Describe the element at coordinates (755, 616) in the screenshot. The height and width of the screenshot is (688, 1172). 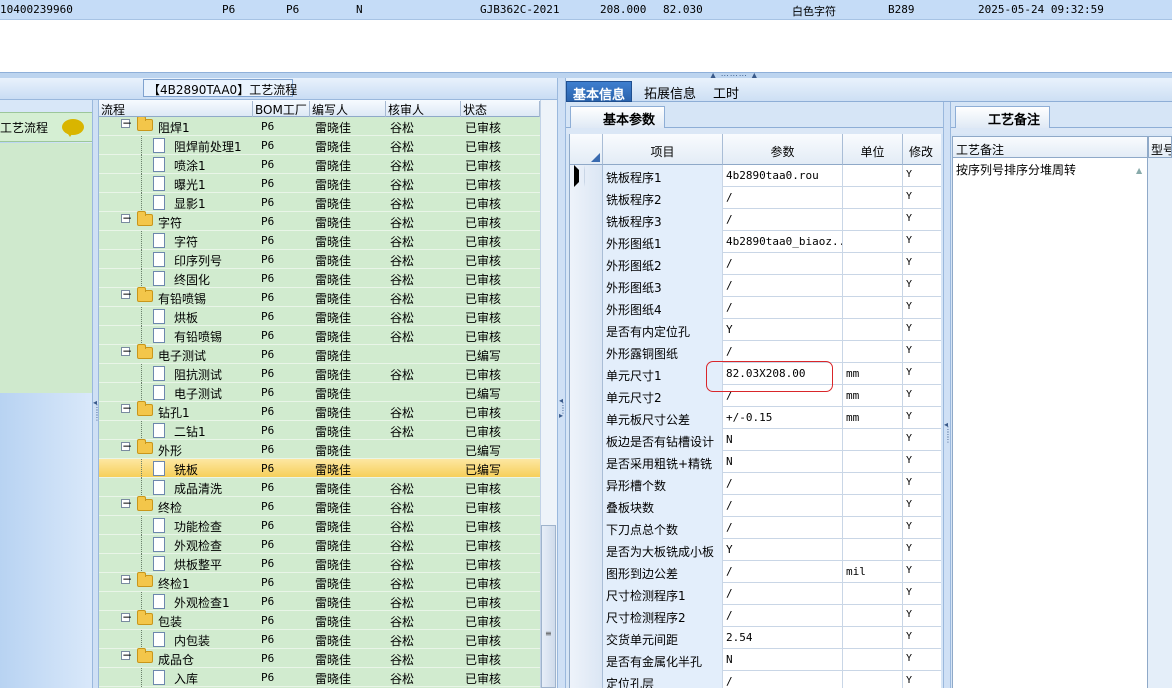
I see `param-row: 尺寸检测程序2/ Y` at that location.